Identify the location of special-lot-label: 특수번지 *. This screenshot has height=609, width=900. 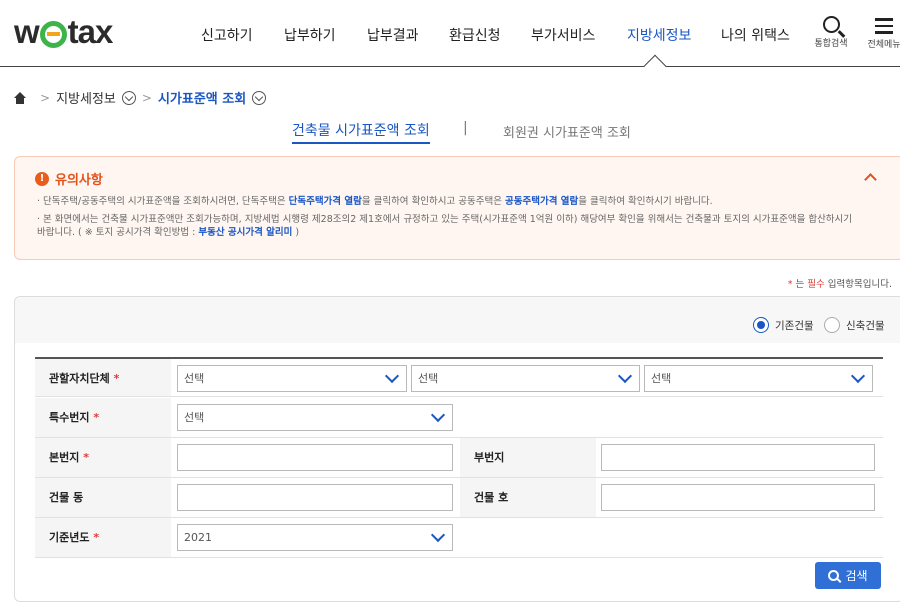
(103, 417).